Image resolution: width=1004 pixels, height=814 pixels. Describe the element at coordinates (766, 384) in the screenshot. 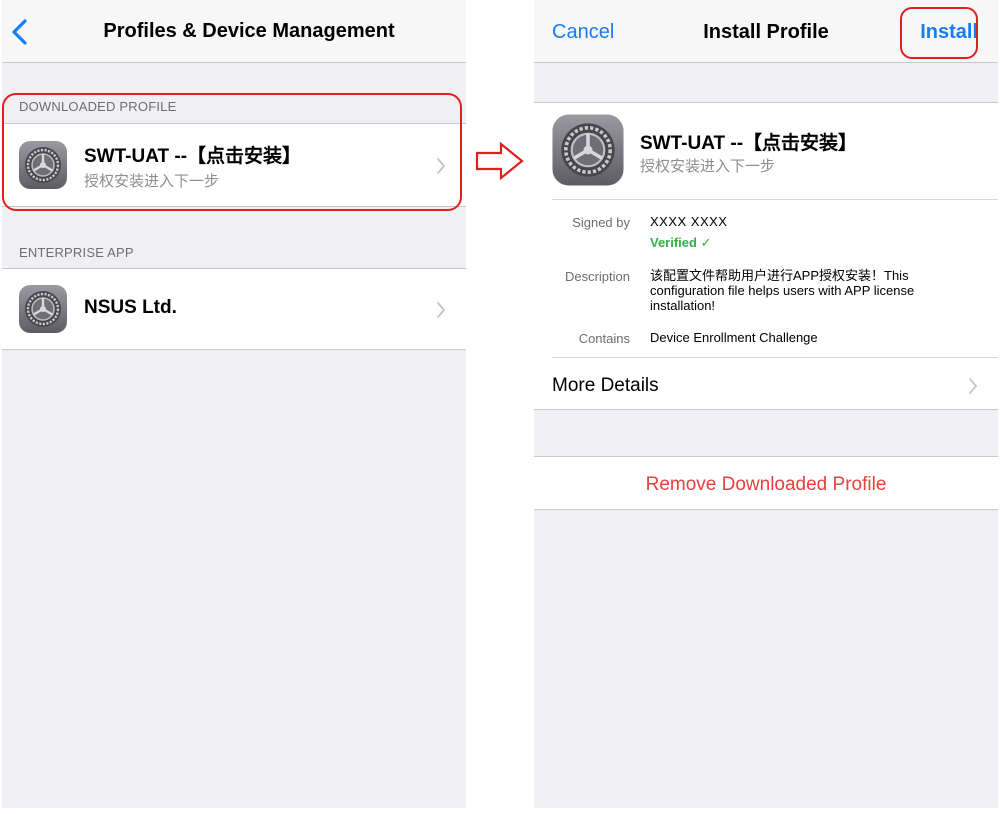

I see `more-details-row: More Details` at that location.